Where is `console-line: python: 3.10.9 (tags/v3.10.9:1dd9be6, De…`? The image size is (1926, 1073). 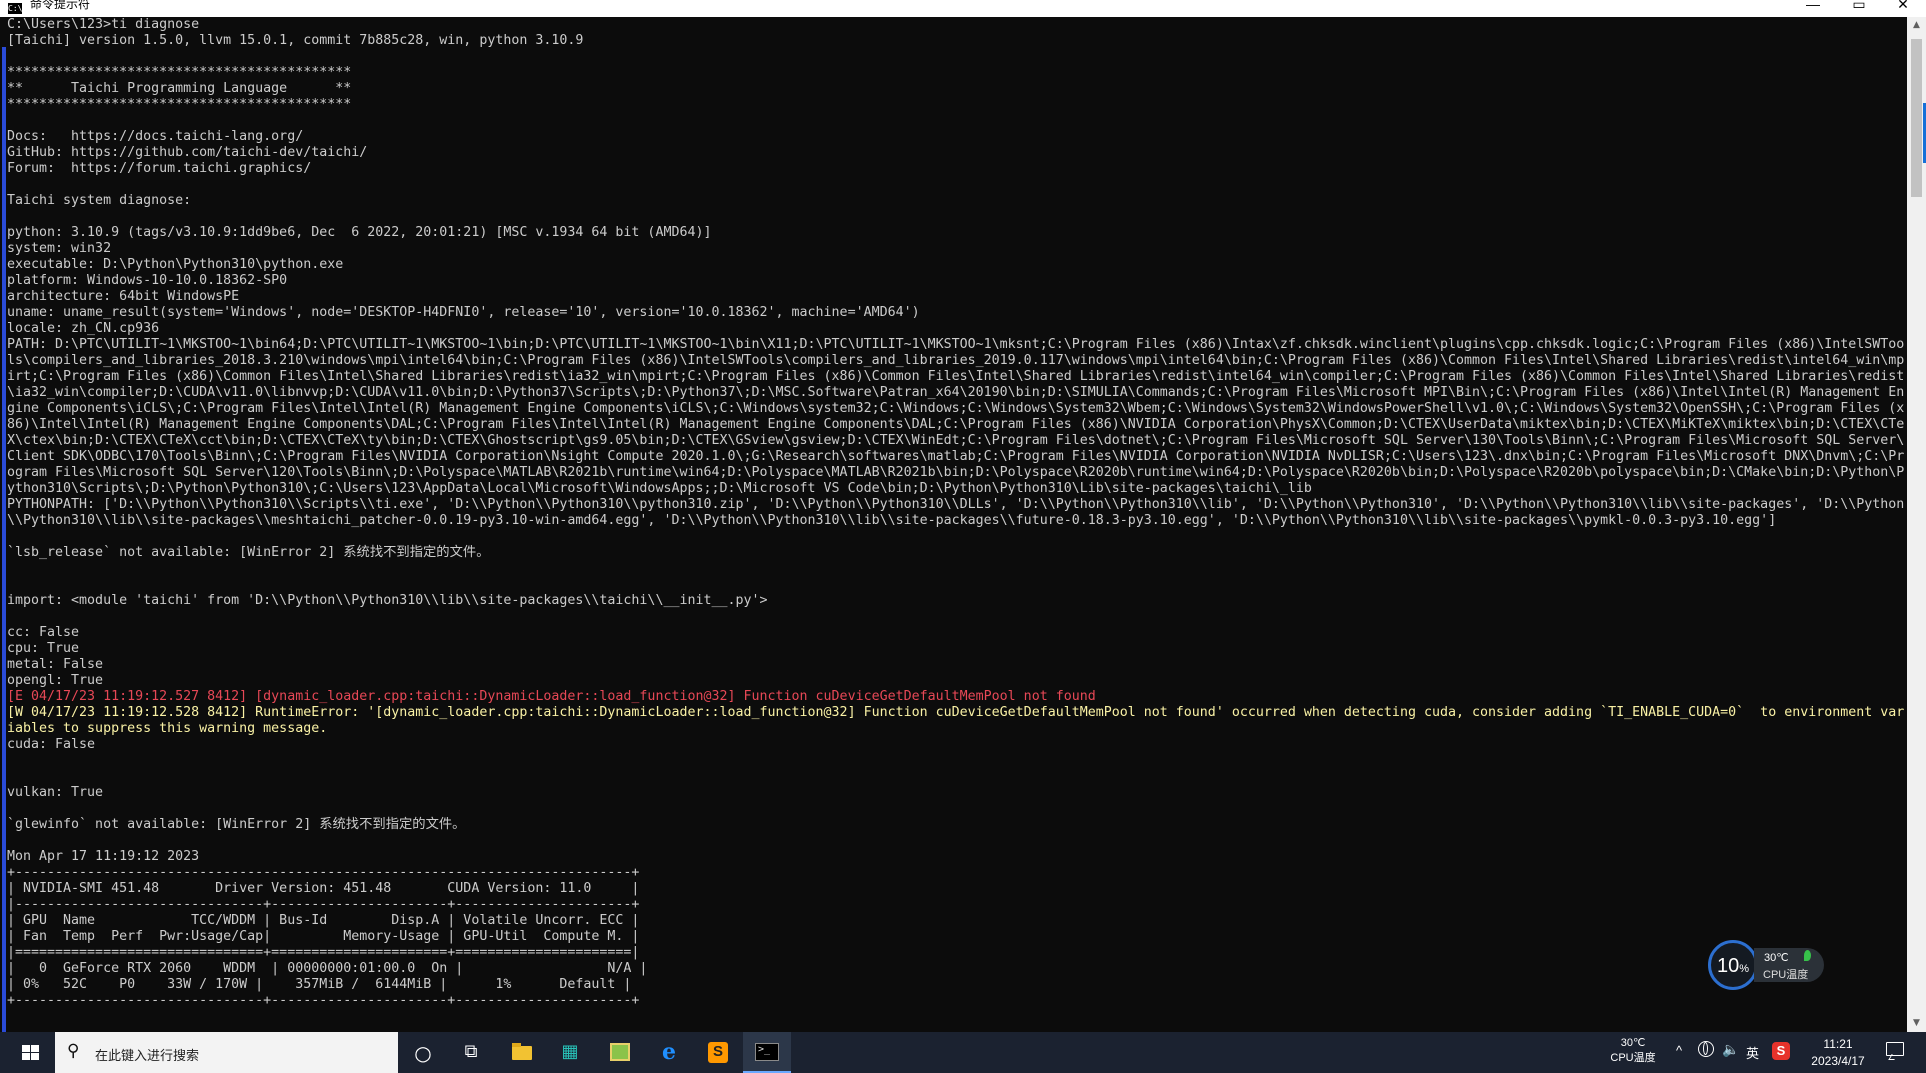 console-line: python: 3.10.9 (tags/v3.10.9:1dd9be6, De… is located at coordinates (359, 232).